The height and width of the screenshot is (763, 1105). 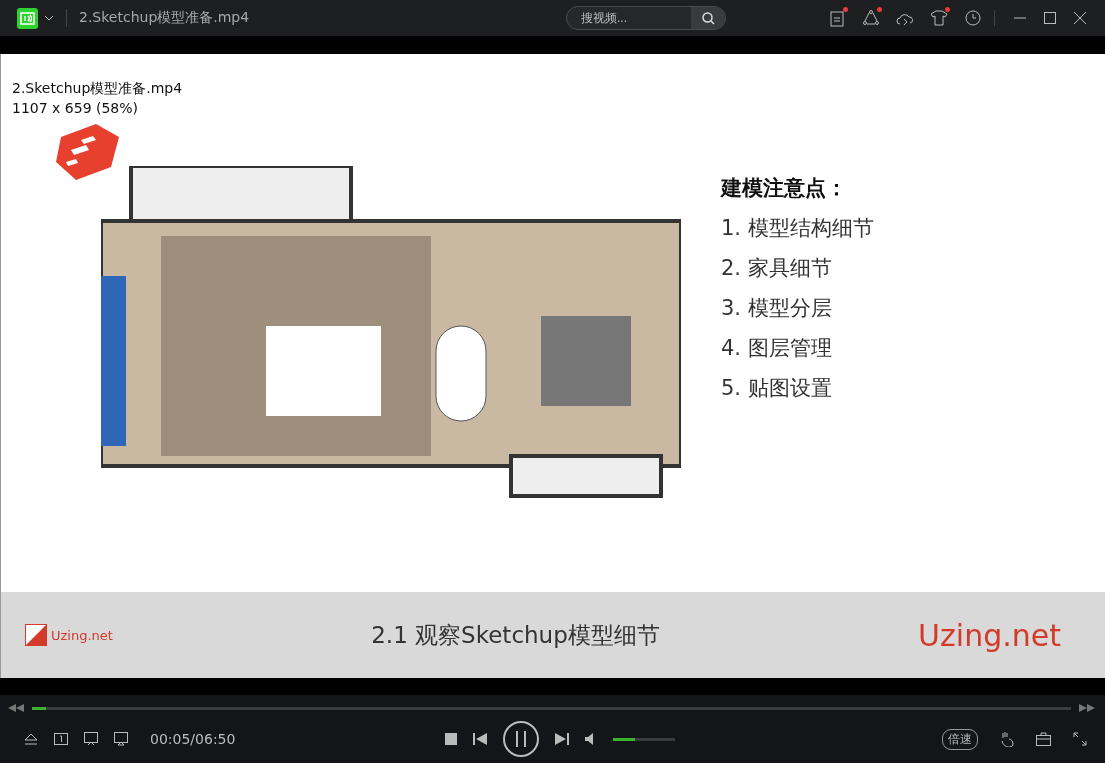 What do you see at coordinates (61, 739) in the screenshot?
I see `playlist-button` at bounding box center [61, 739].